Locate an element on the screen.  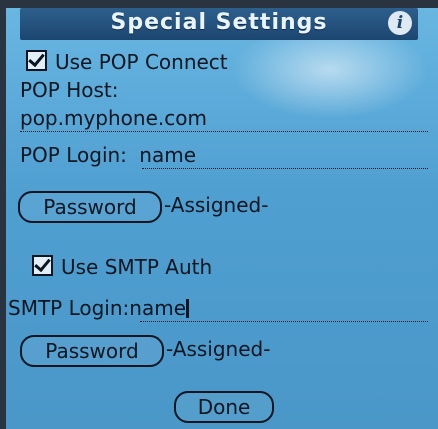
smtp-password-status: -Assigned- is located at coordinates (218, 349).